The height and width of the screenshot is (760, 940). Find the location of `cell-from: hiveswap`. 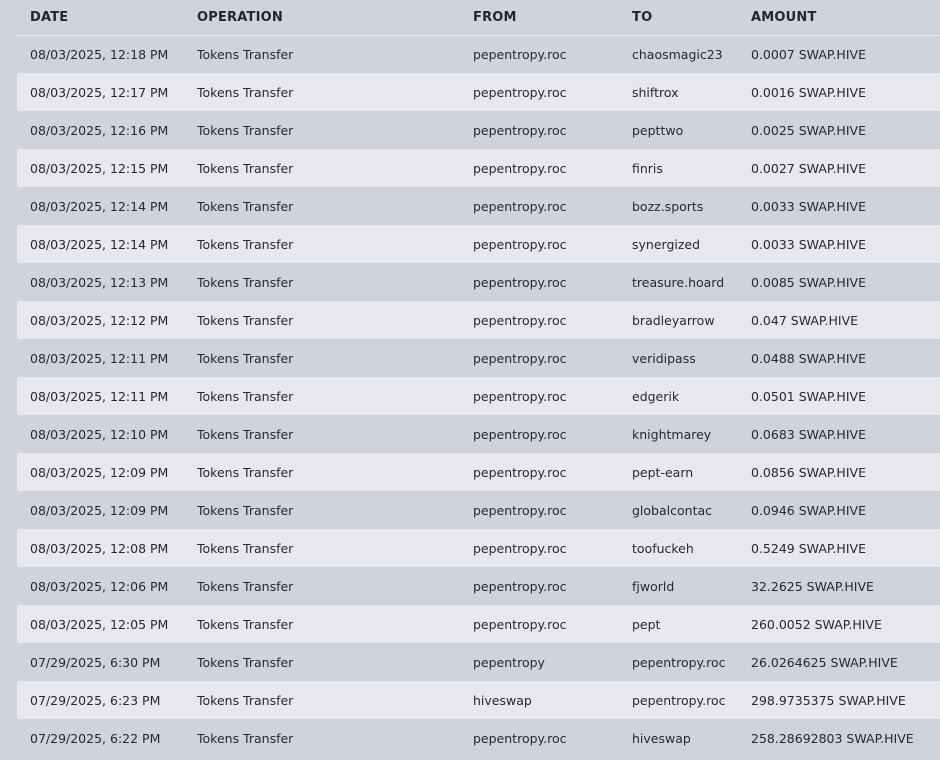

cell-from: hiveswap is located at coordinates (552, 700).